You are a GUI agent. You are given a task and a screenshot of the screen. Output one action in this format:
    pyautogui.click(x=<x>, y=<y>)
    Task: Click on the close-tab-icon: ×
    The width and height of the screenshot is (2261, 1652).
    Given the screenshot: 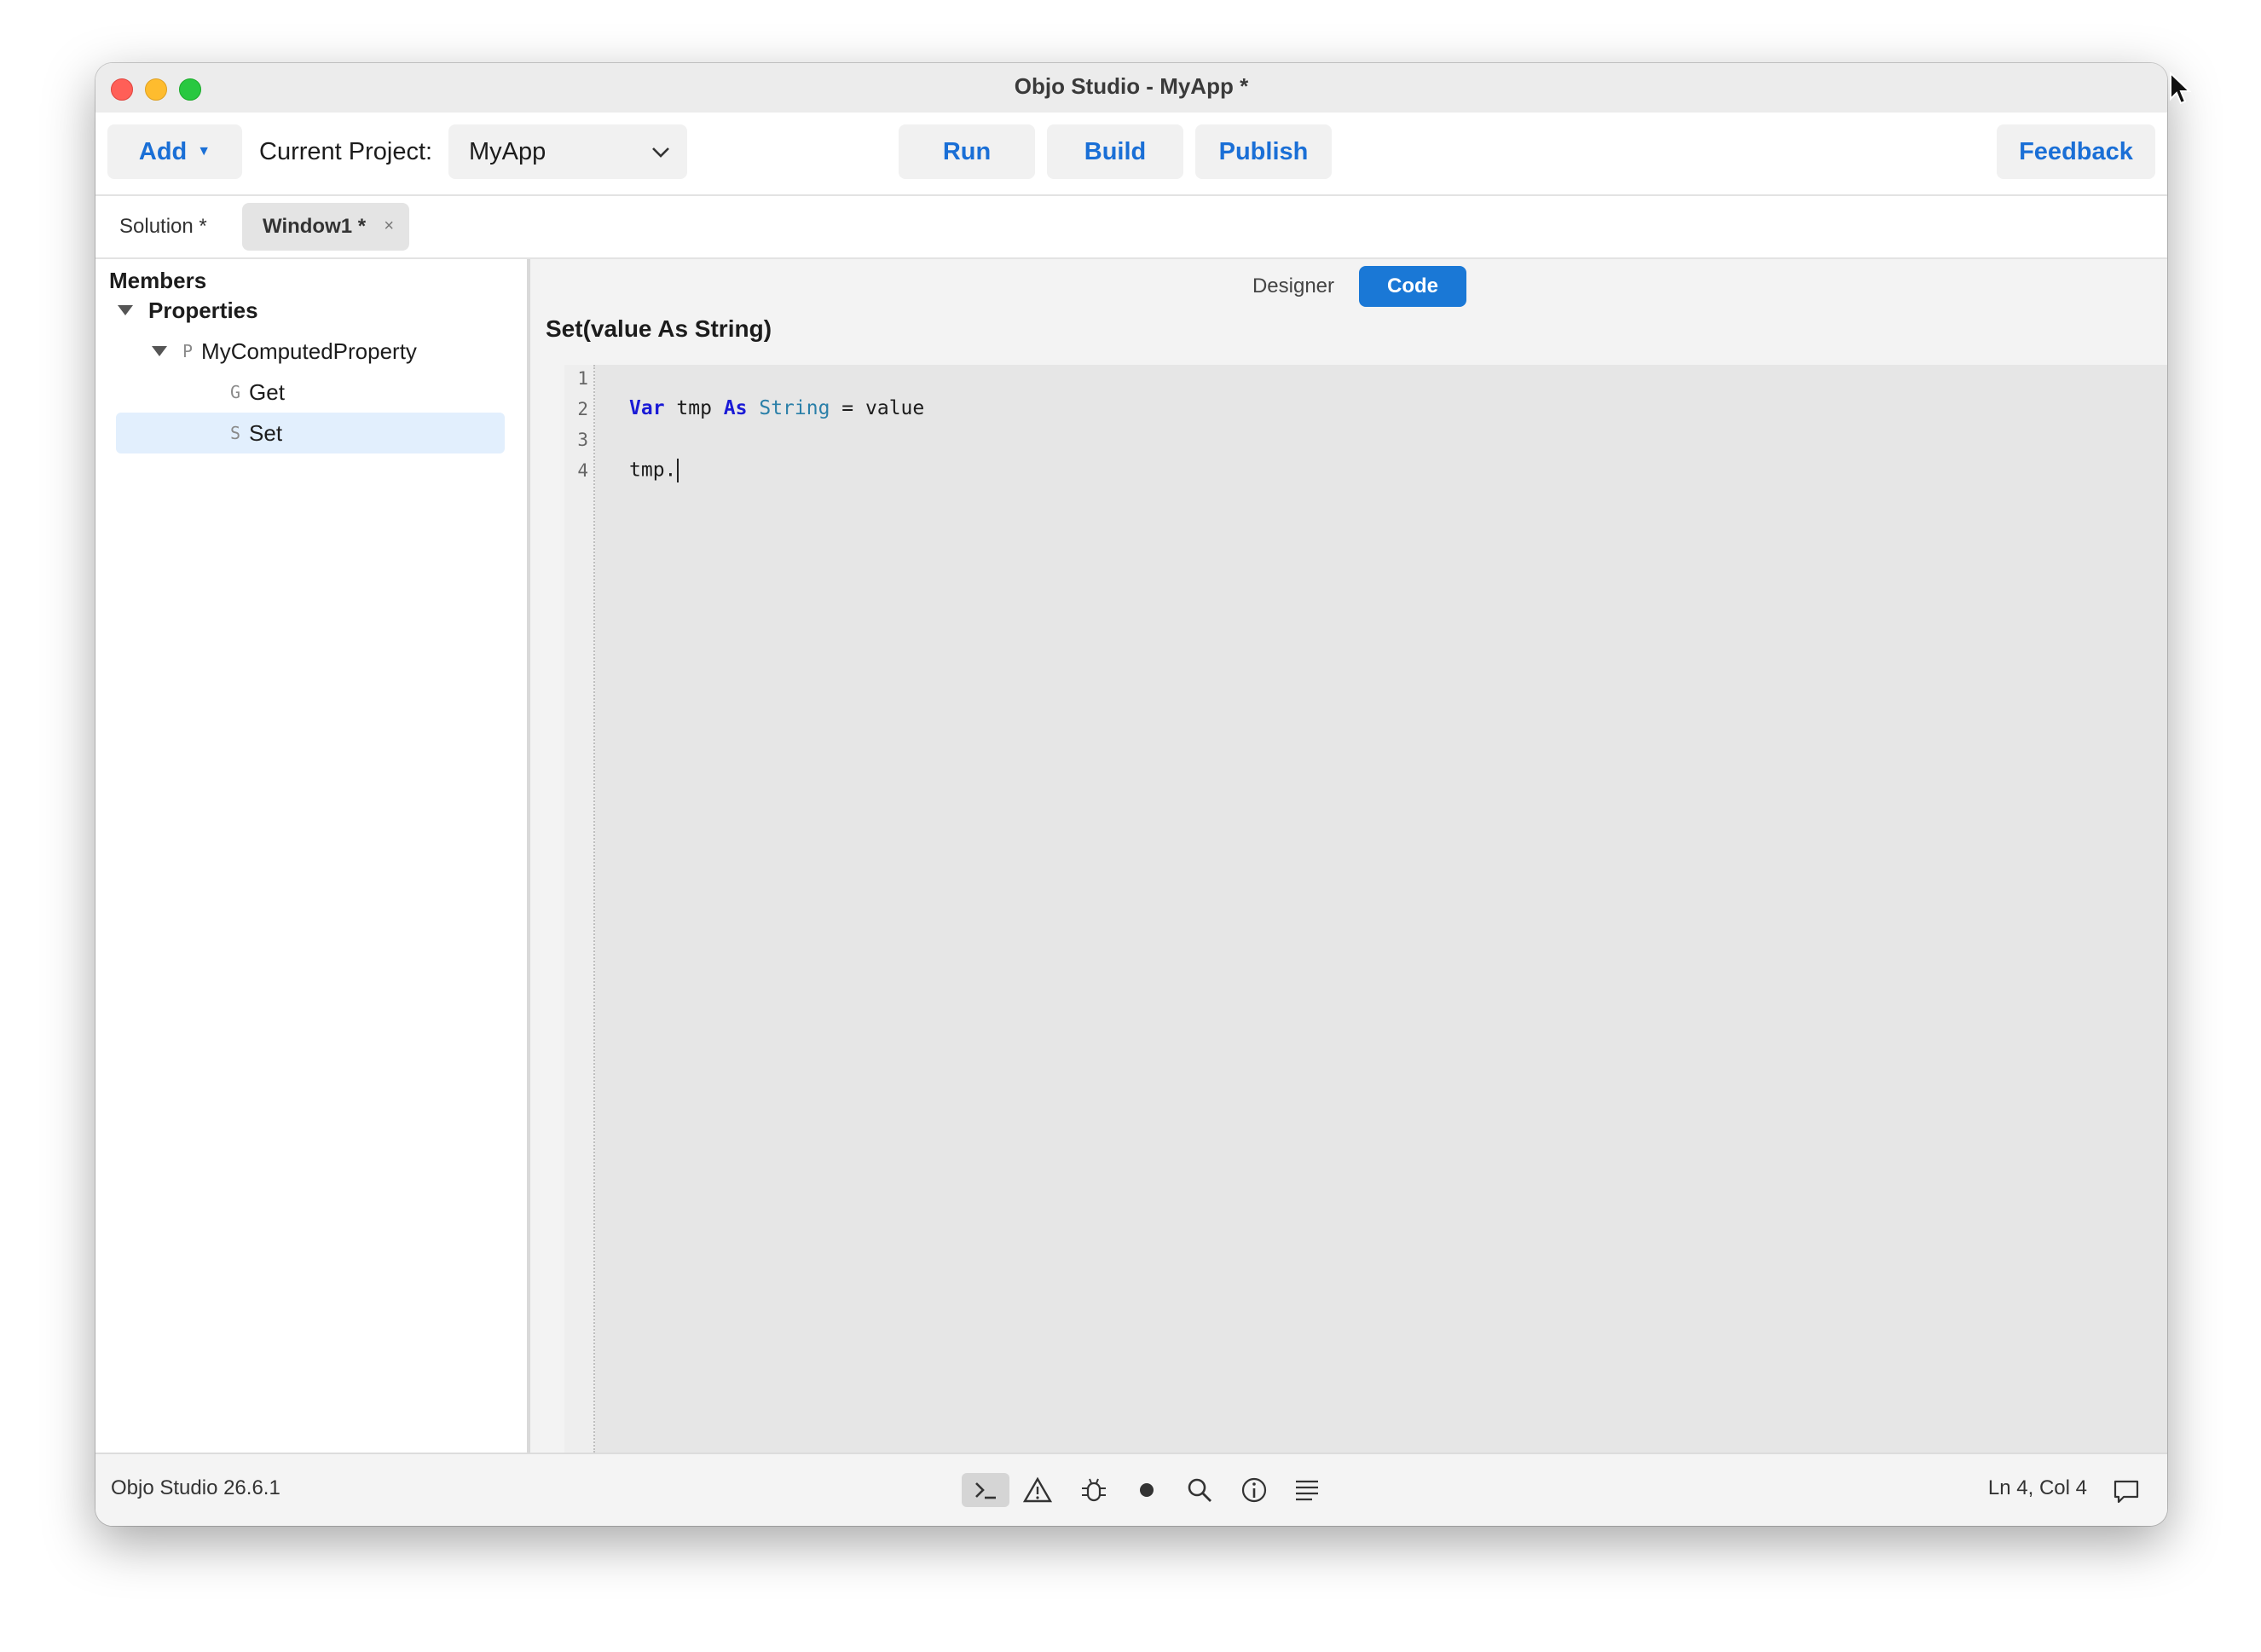 What is the action you would take?
    pyautogui.click(x=389, y=226)
    